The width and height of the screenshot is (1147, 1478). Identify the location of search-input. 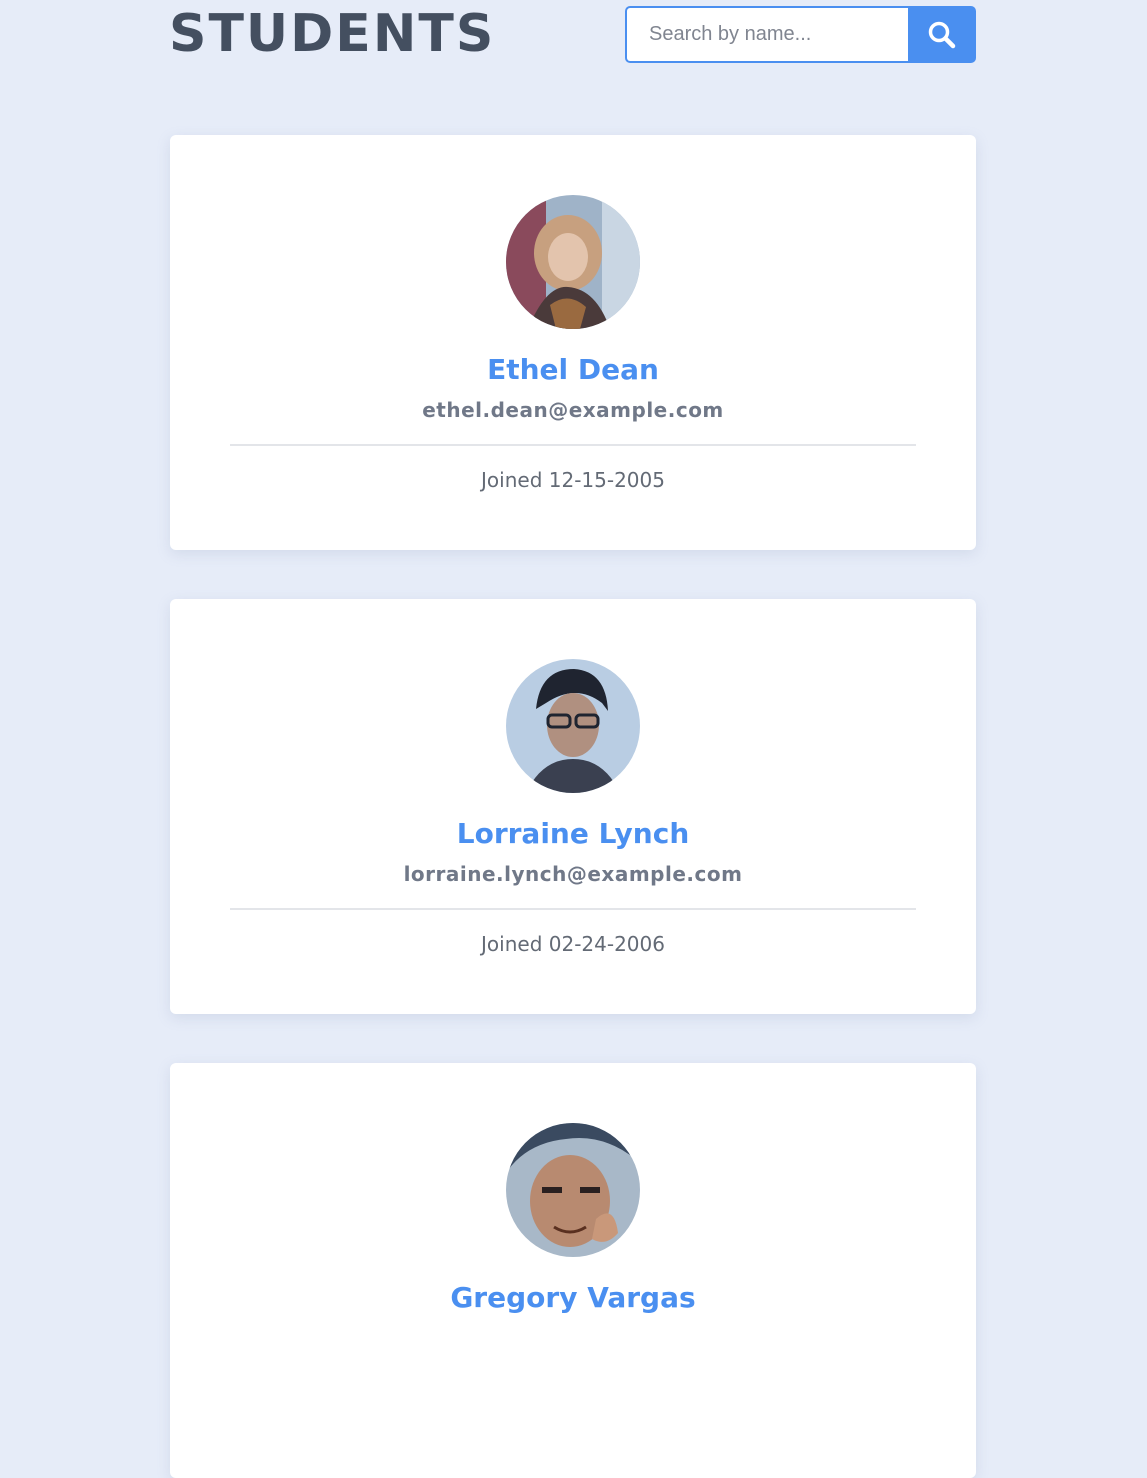
(766, 34).